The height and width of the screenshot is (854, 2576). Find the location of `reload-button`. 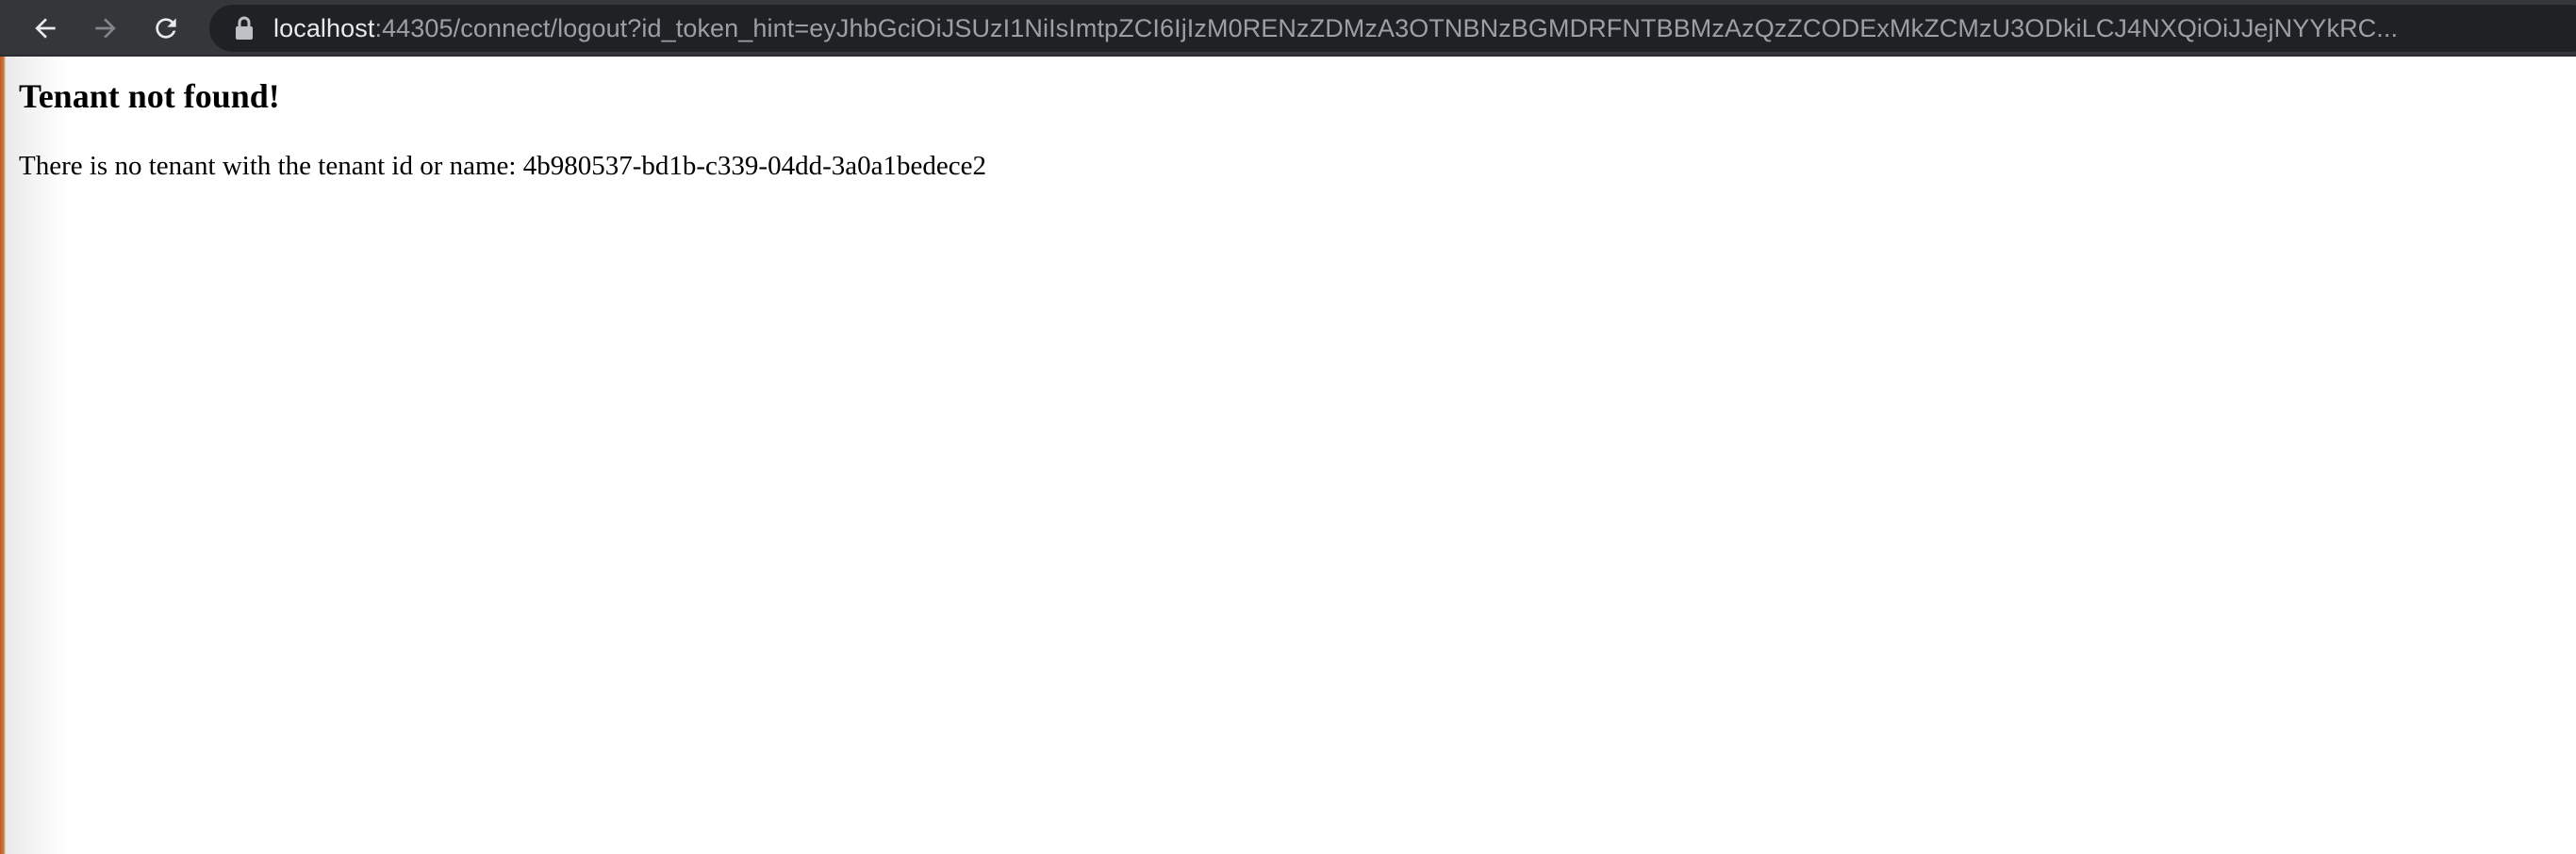

reload-button is located at coordinates (166, 29).